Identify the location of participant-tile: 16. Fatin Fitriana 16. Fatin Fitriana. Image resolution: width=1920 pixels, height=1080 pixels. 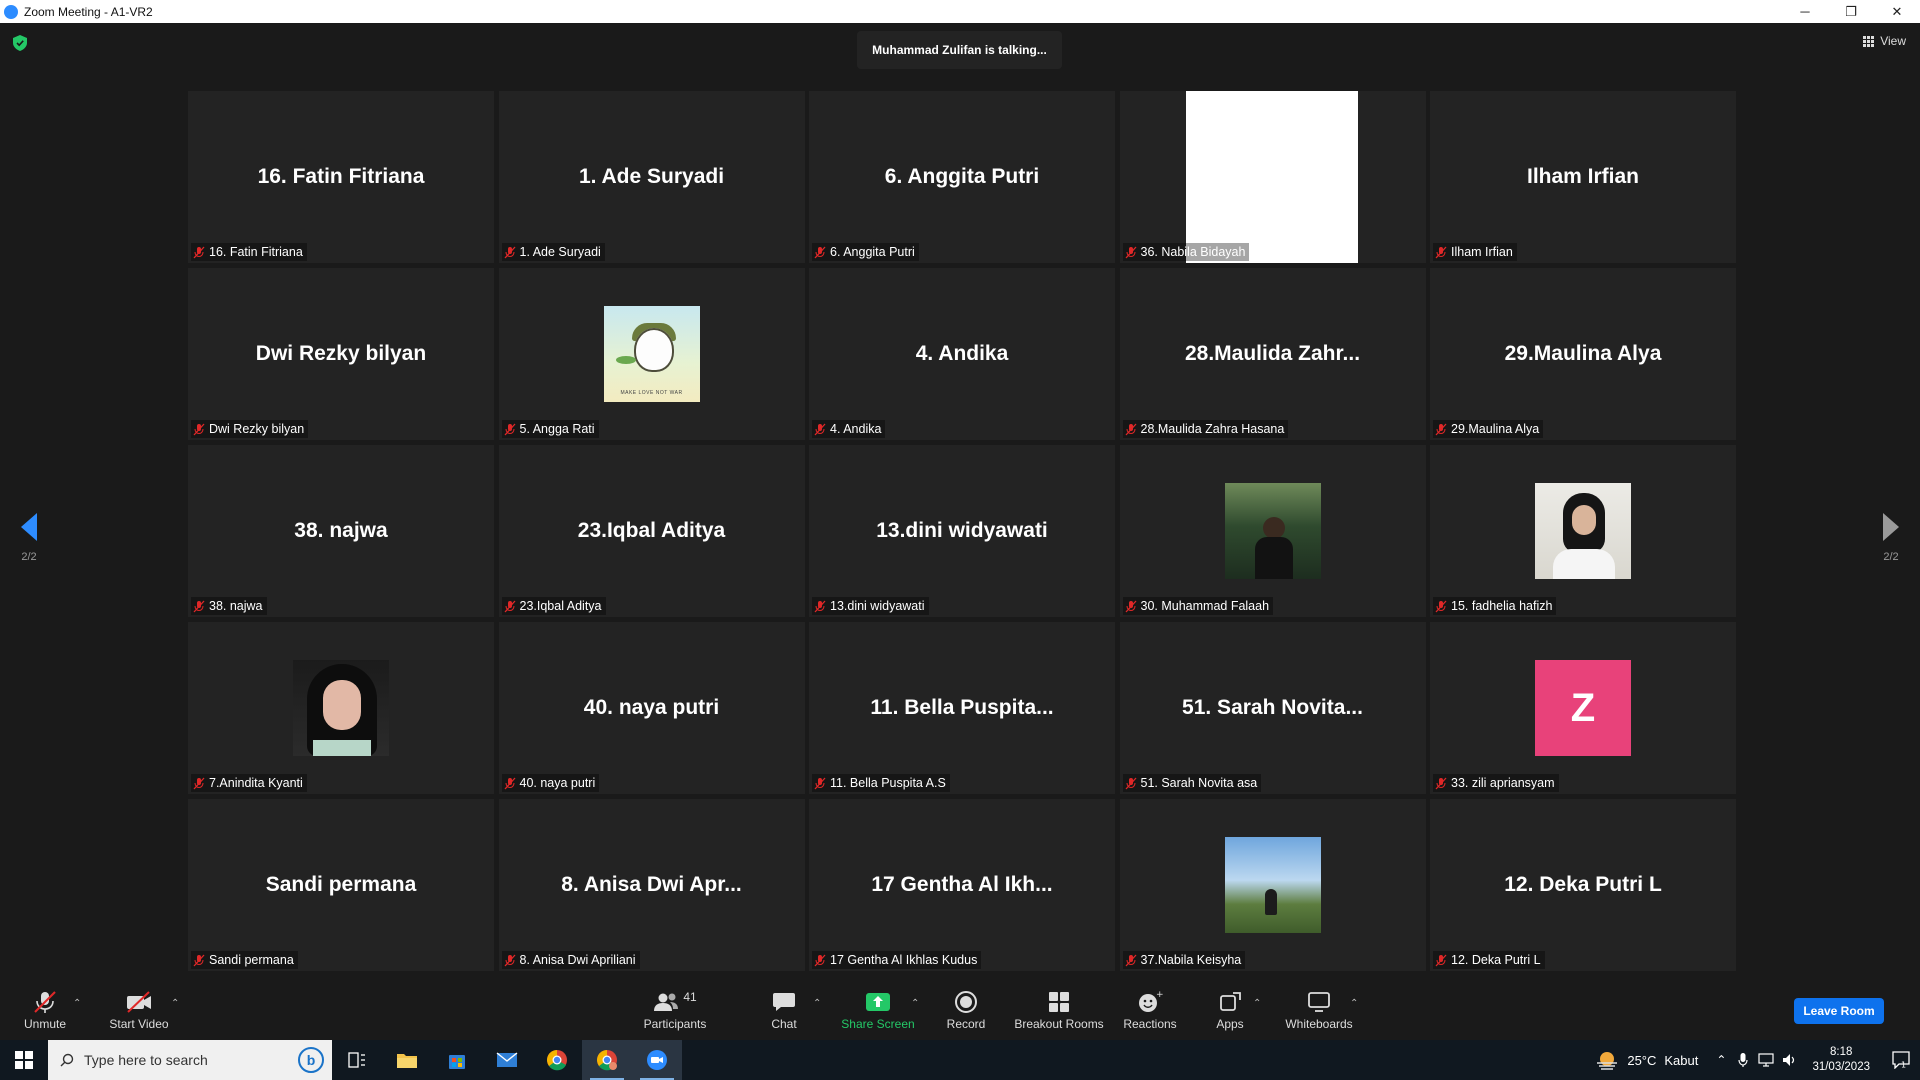
(341, 177).